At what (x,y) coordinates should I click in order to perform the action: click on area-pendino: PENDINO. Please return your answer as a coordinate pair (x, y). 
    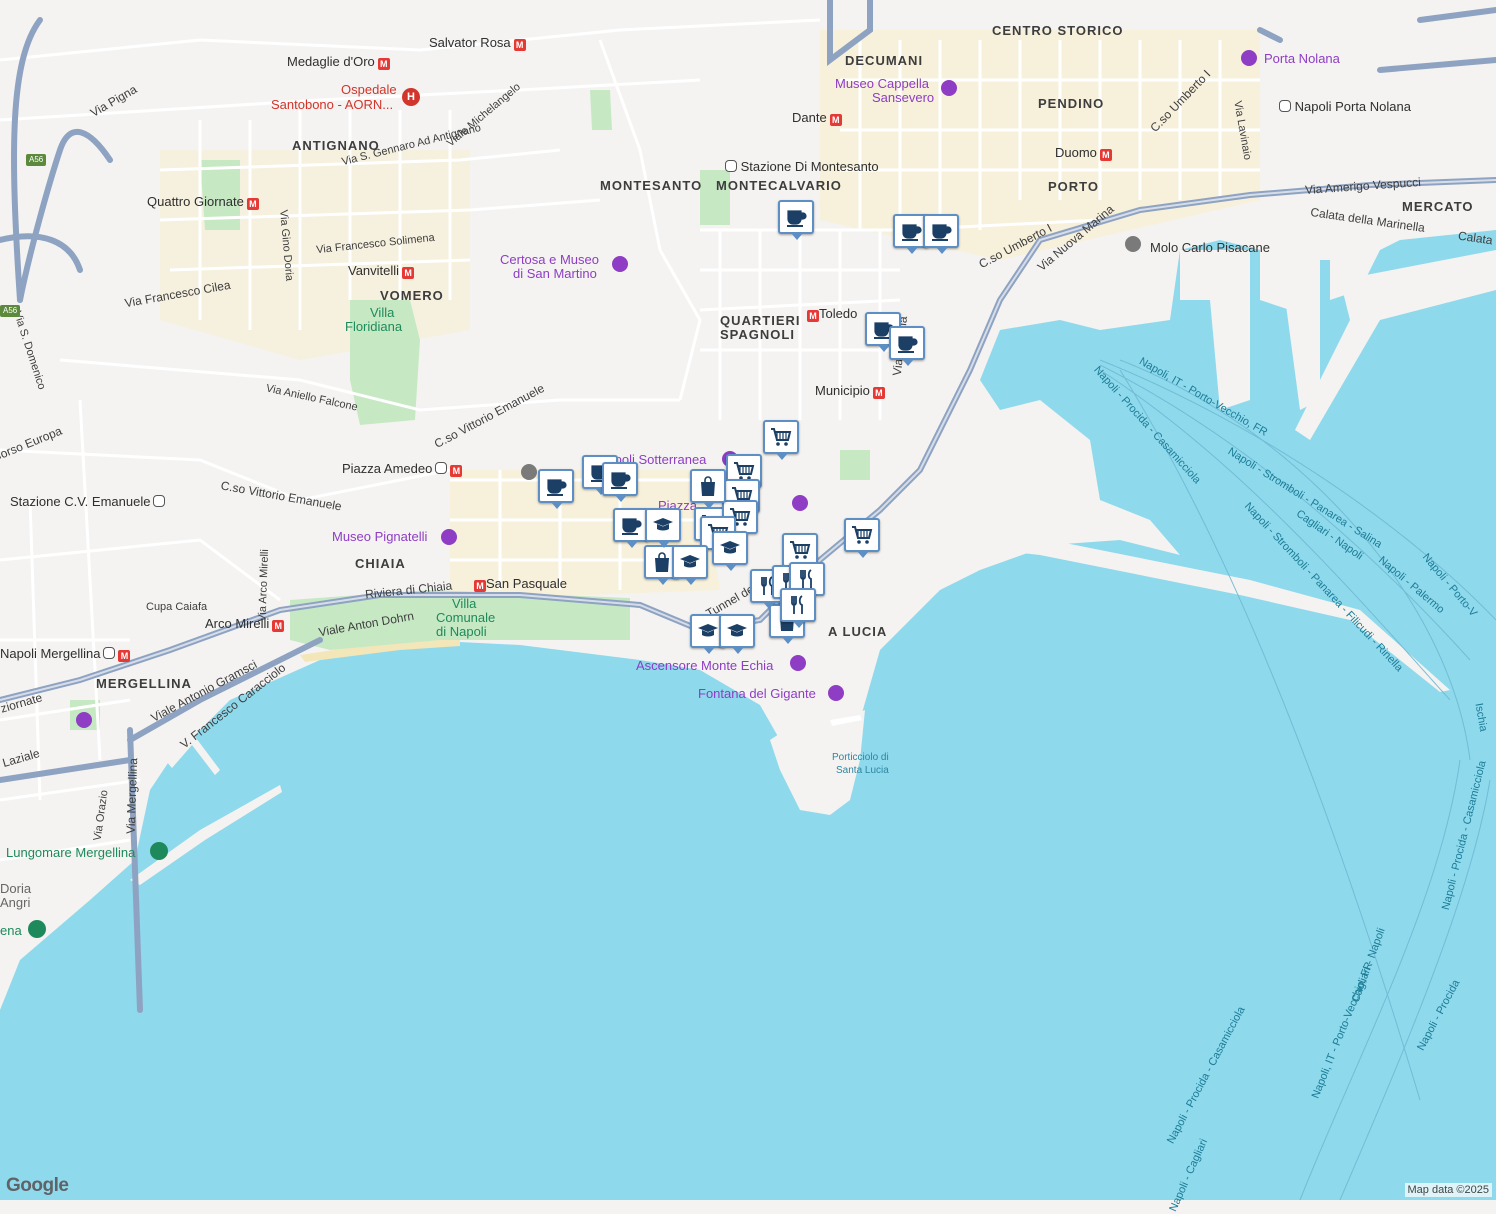
    Looking at the image, I should click on (1071, 103).